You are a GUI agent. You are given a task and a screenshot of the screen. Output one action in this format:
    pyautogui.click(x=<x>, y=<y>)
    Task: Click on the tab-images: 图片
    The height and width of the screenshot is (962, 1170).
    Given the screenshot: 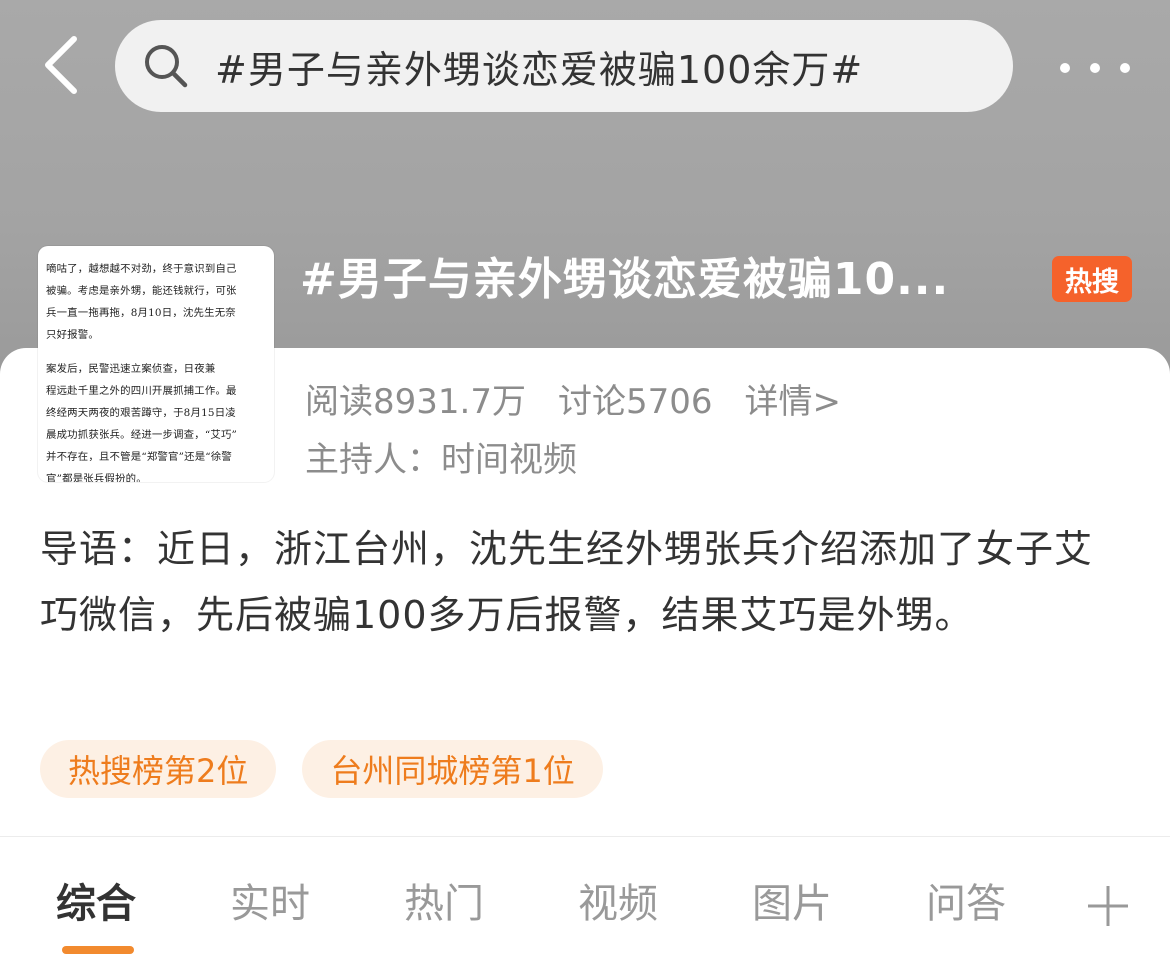 What is the action you would take?
    pyautogui.click(x=792, y=904)
    